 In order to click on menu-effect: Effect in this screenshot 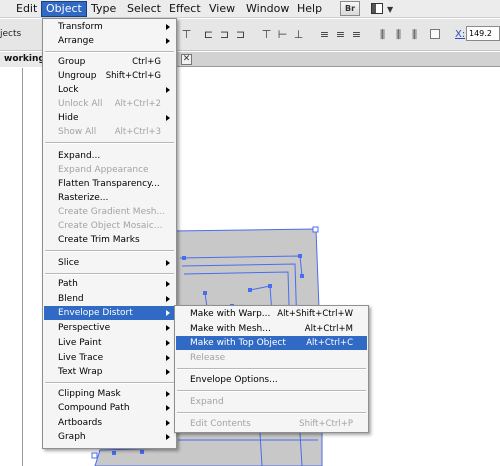, I will do `click(185, 9)`.